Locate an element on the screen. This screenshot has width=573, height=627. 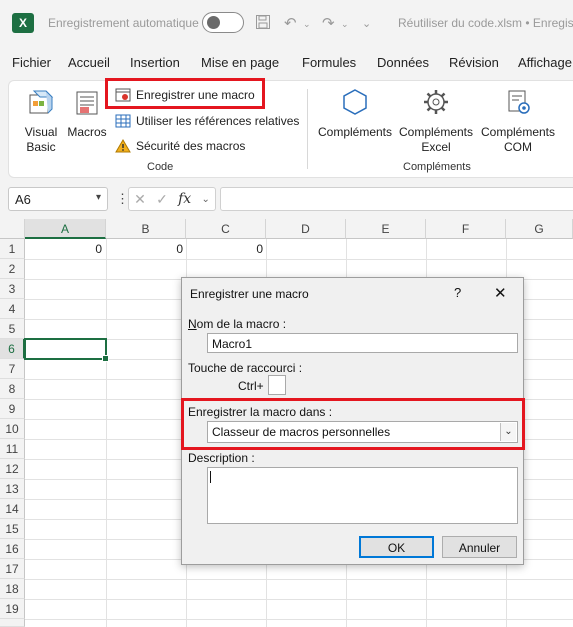
tab-affichage: Affichage is located at coordinates (545, 62).